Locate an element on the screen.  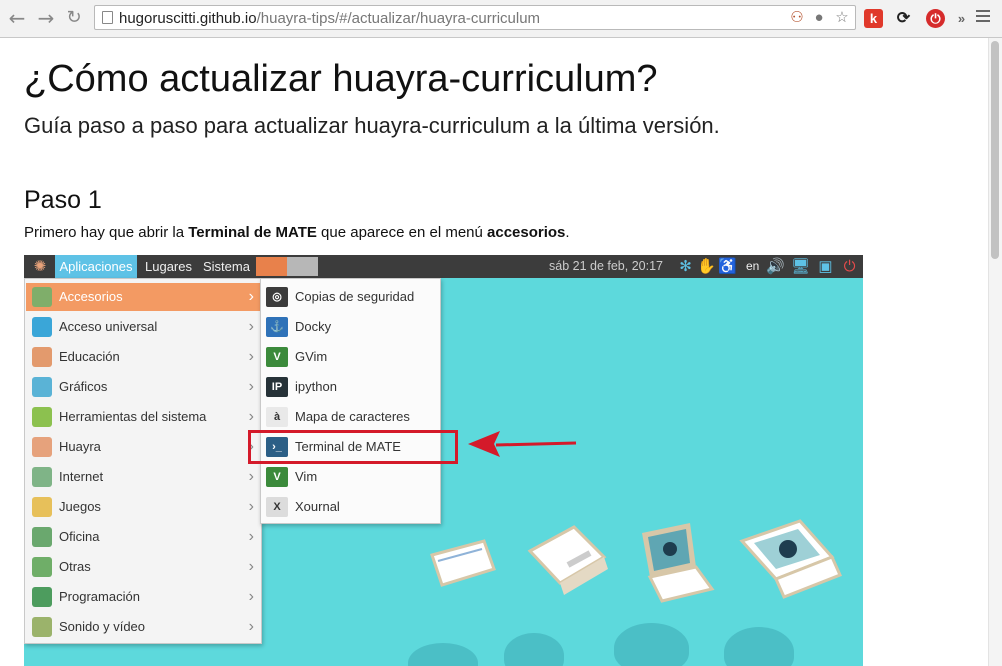
menu-item-label: Internet is located at coordinates (81, 476).